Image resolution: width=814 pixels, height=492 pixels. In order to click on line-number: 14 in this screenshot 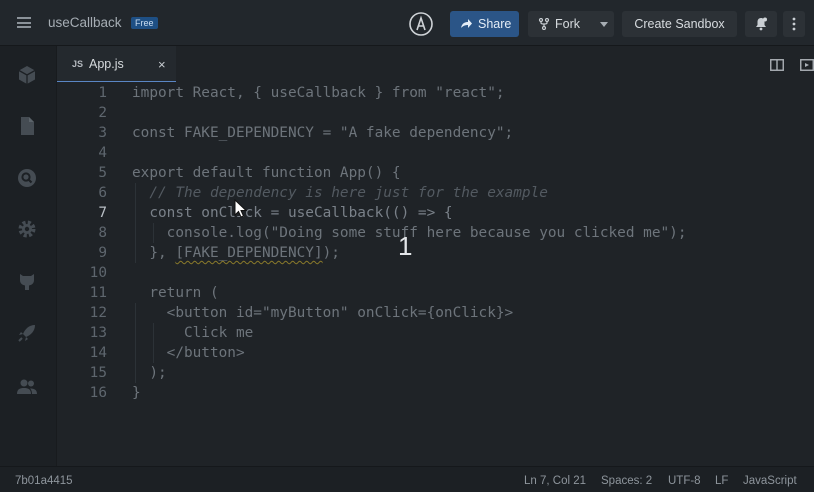, I will do `click(98, 353)`.